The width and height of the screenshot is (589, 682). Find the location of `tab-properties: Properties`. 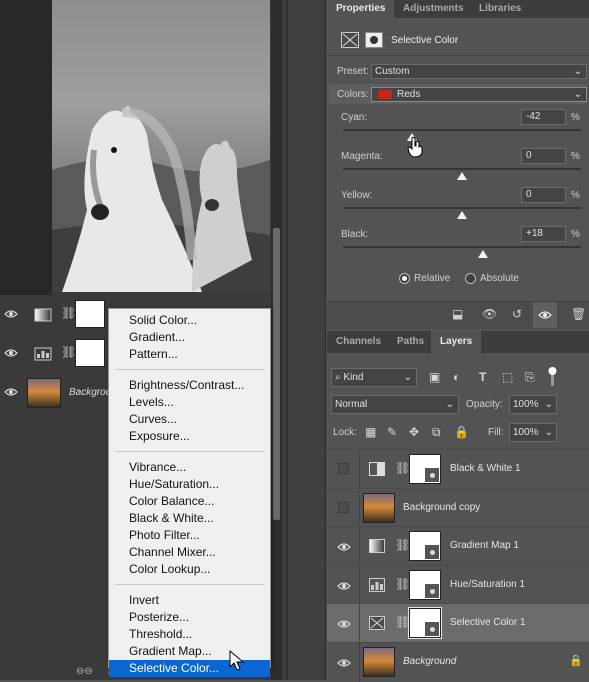

tab-properties: Properties is located at coordinates (361, 9).